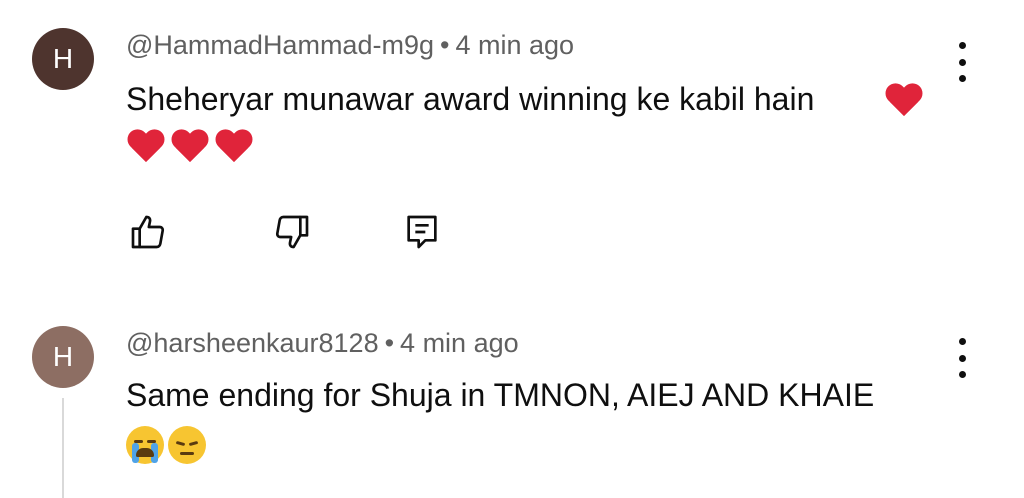  I want to click on thumbs-down-icon, so click(292, 232).